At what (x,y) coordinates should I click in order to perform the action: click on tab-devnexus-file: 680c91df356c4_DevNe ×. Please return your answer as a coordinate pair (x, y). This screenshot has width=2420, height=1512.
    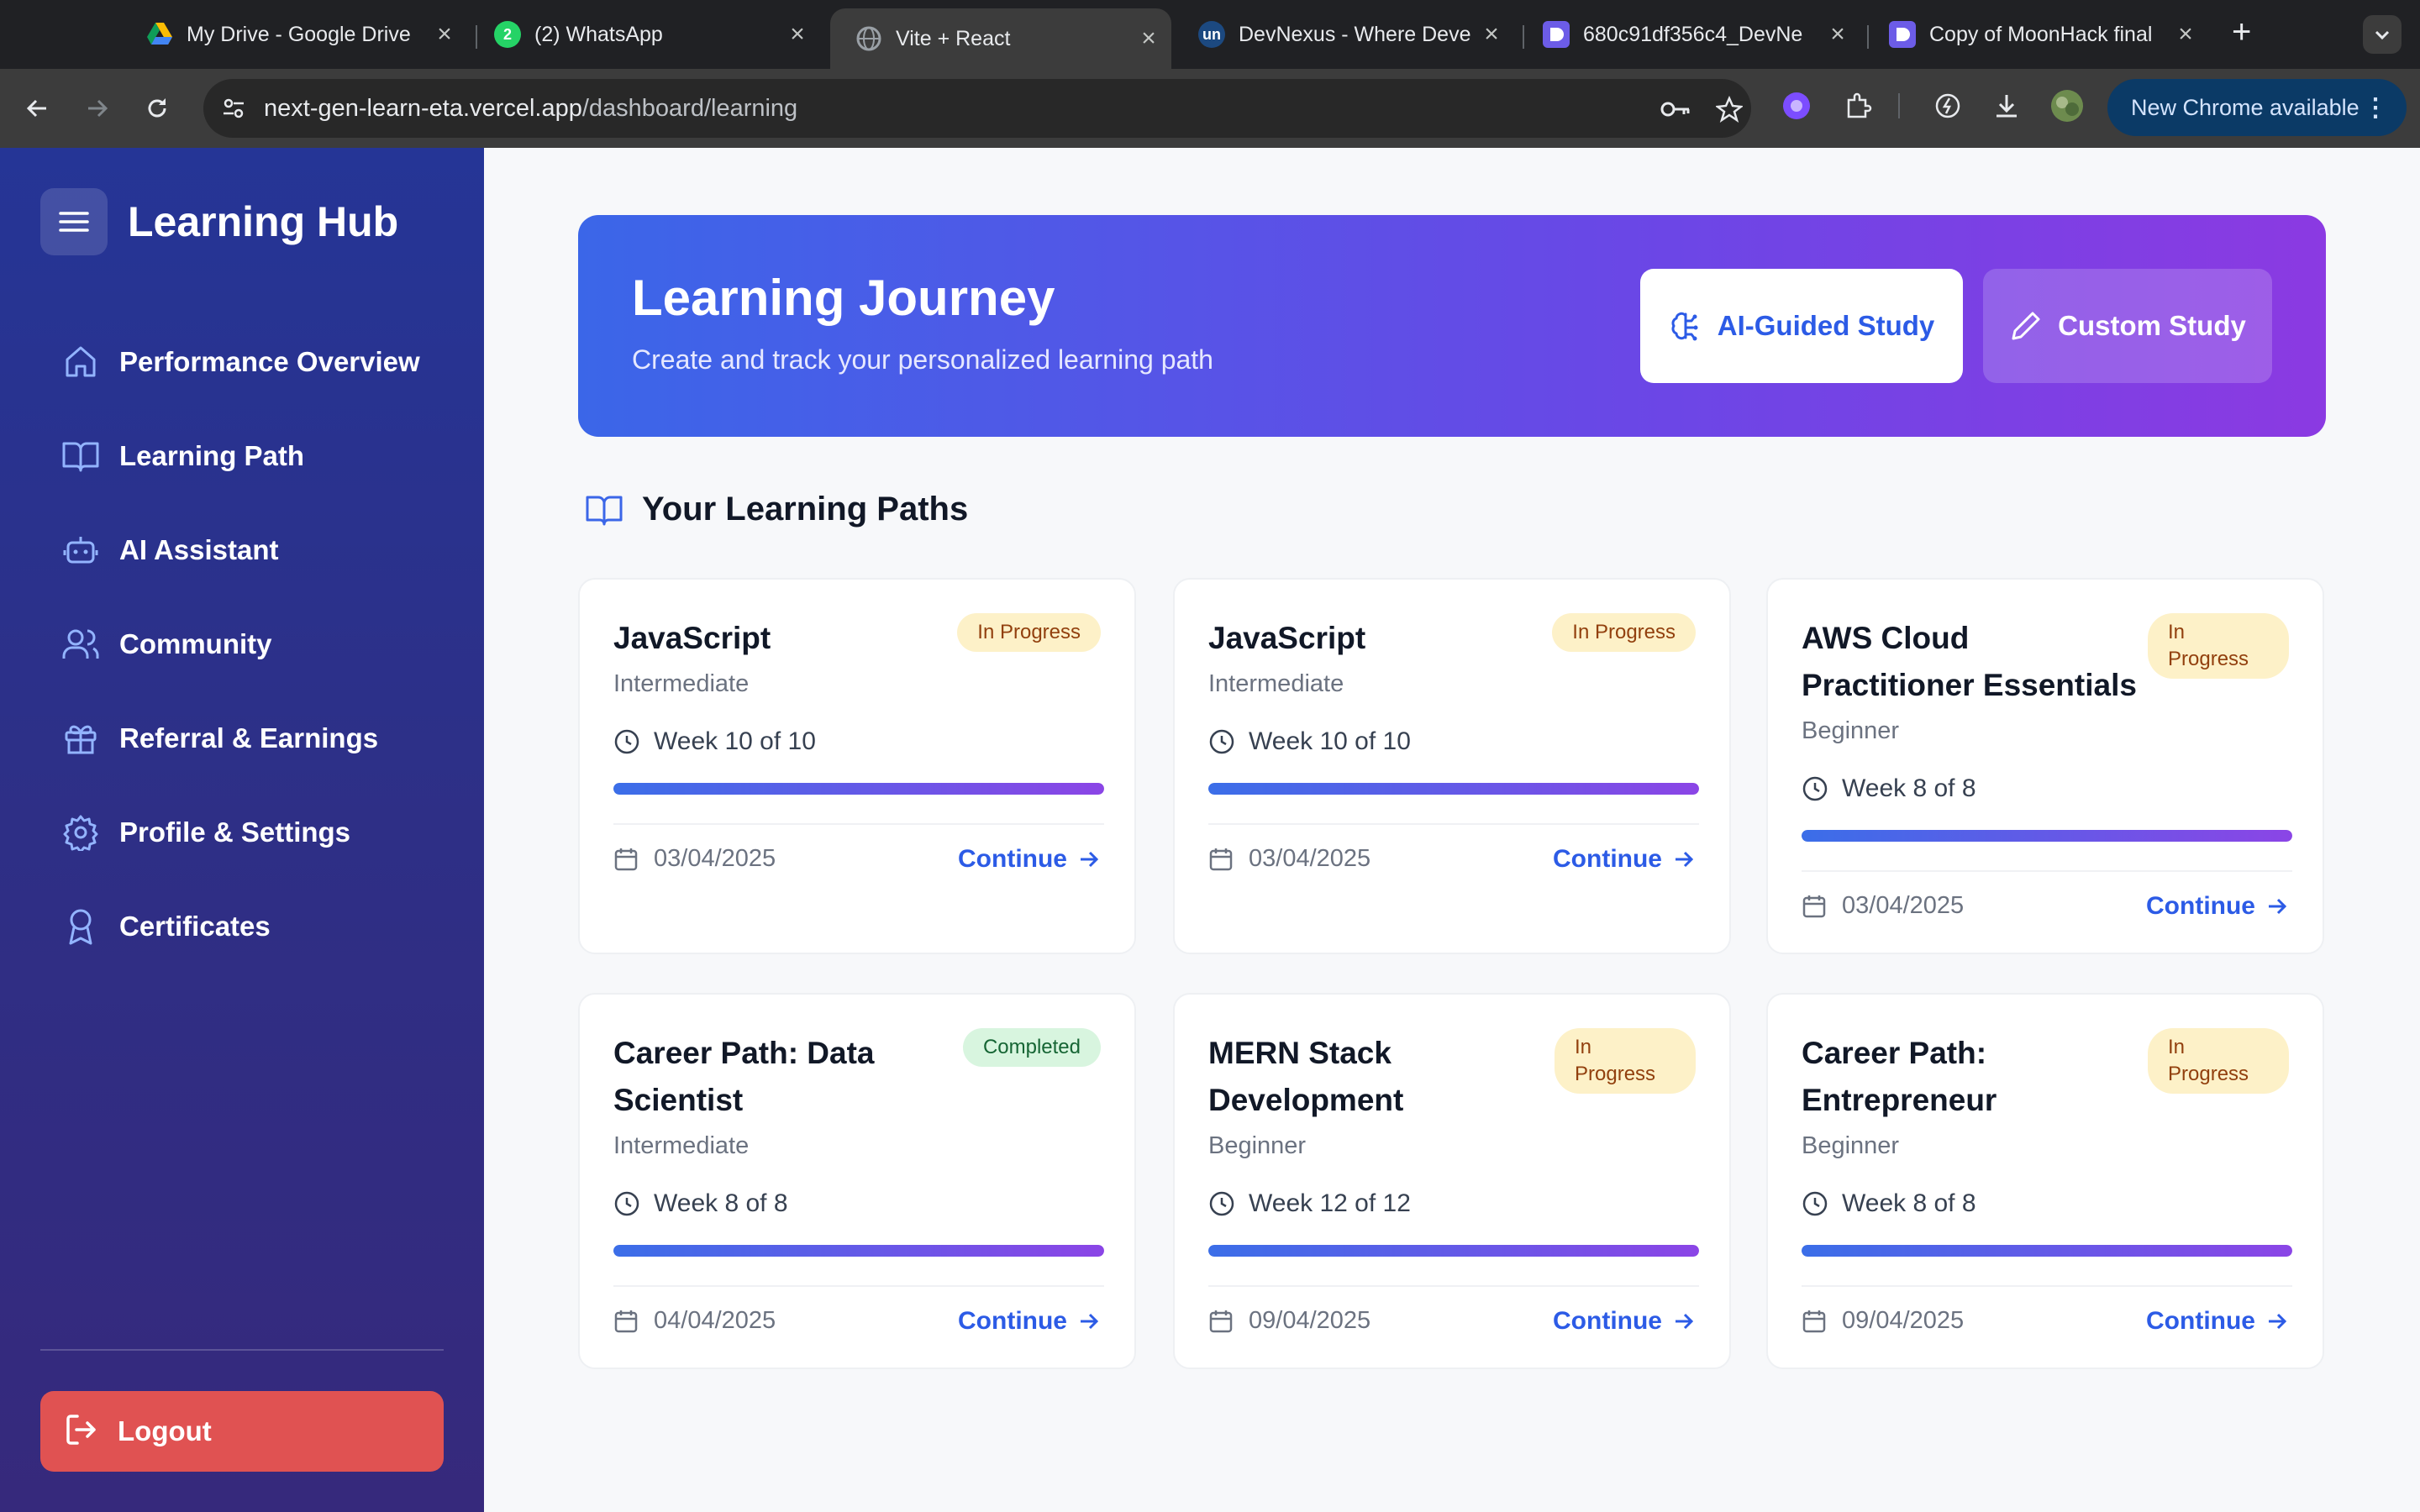
    Looking at the image, I should click on (1689, 34).